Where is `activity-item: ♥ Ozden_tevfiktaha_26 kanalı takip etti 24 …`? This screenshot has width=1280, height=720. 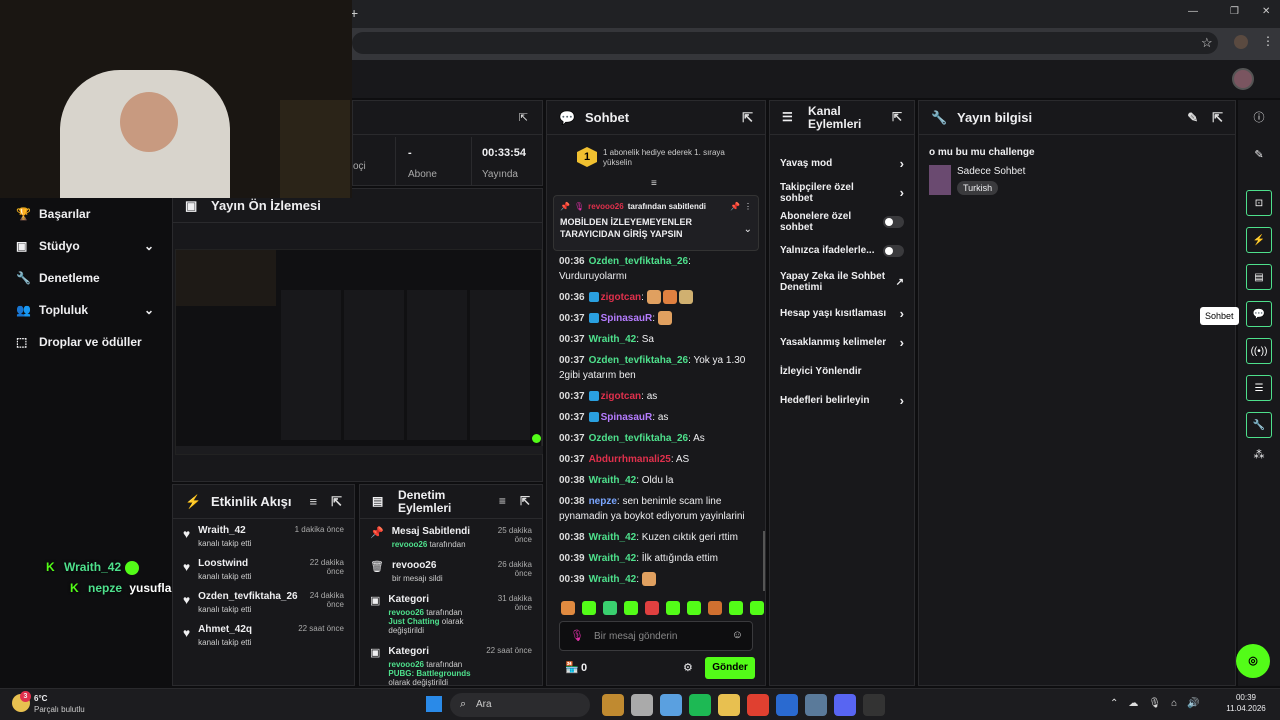
activity-item: ♥ Ozden_tevfiktaha_26 kanalı takip etti 24 … is located at coordinates (263, 601).